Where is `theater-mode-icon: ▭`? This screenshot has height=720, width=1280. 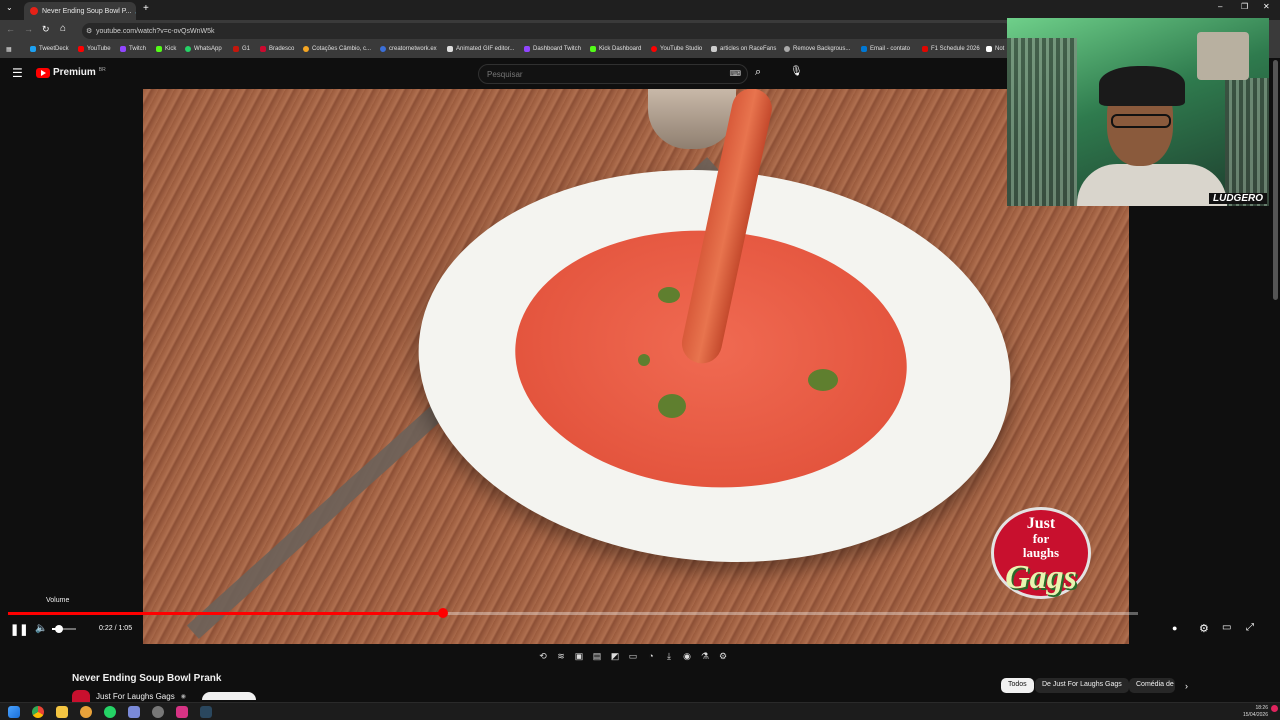
theater-mode-icon: ▭ is located at coordinates (1226, 627).